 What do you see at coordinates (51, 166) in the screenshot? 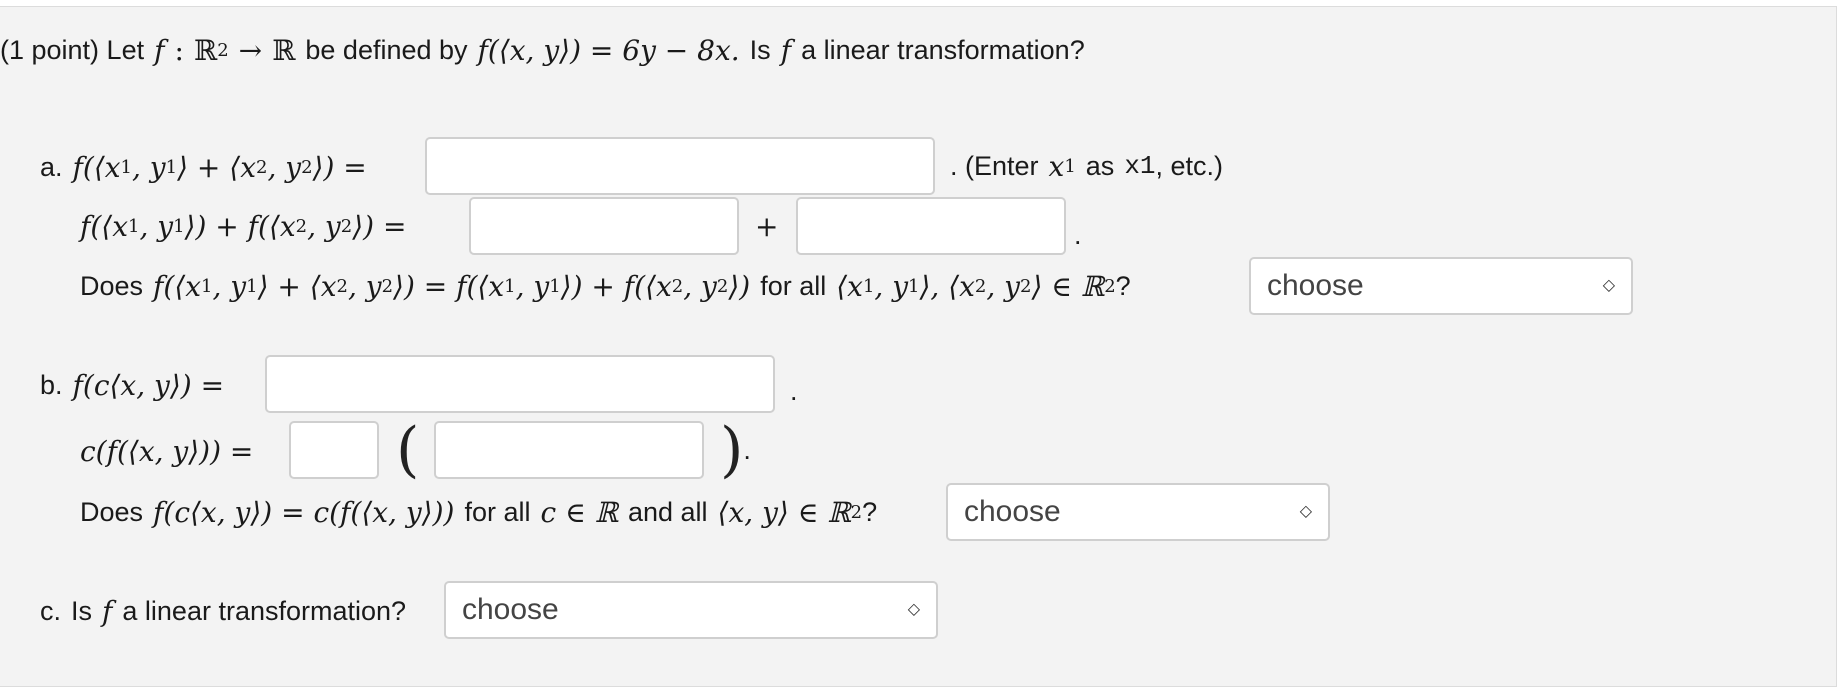
I see `part-a-label: a.` at bounding box center [51, 166].